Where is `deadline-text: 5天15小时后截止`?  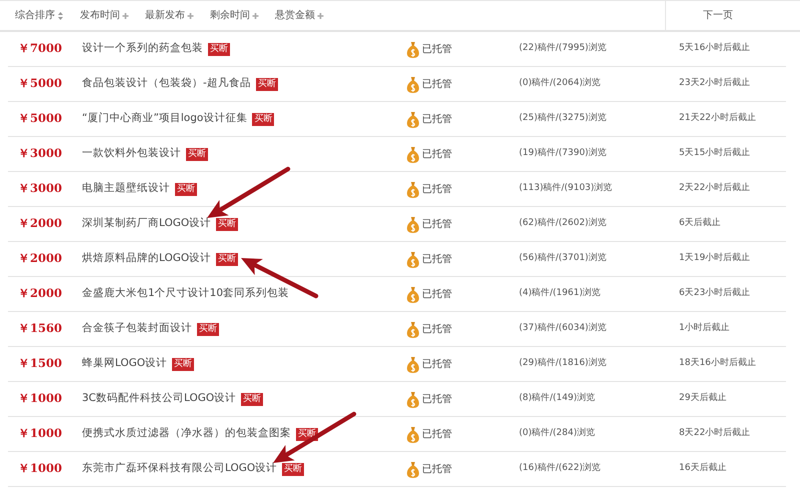
deadline-text: 5天15小时后截止 is located at coordinates (714, 153).